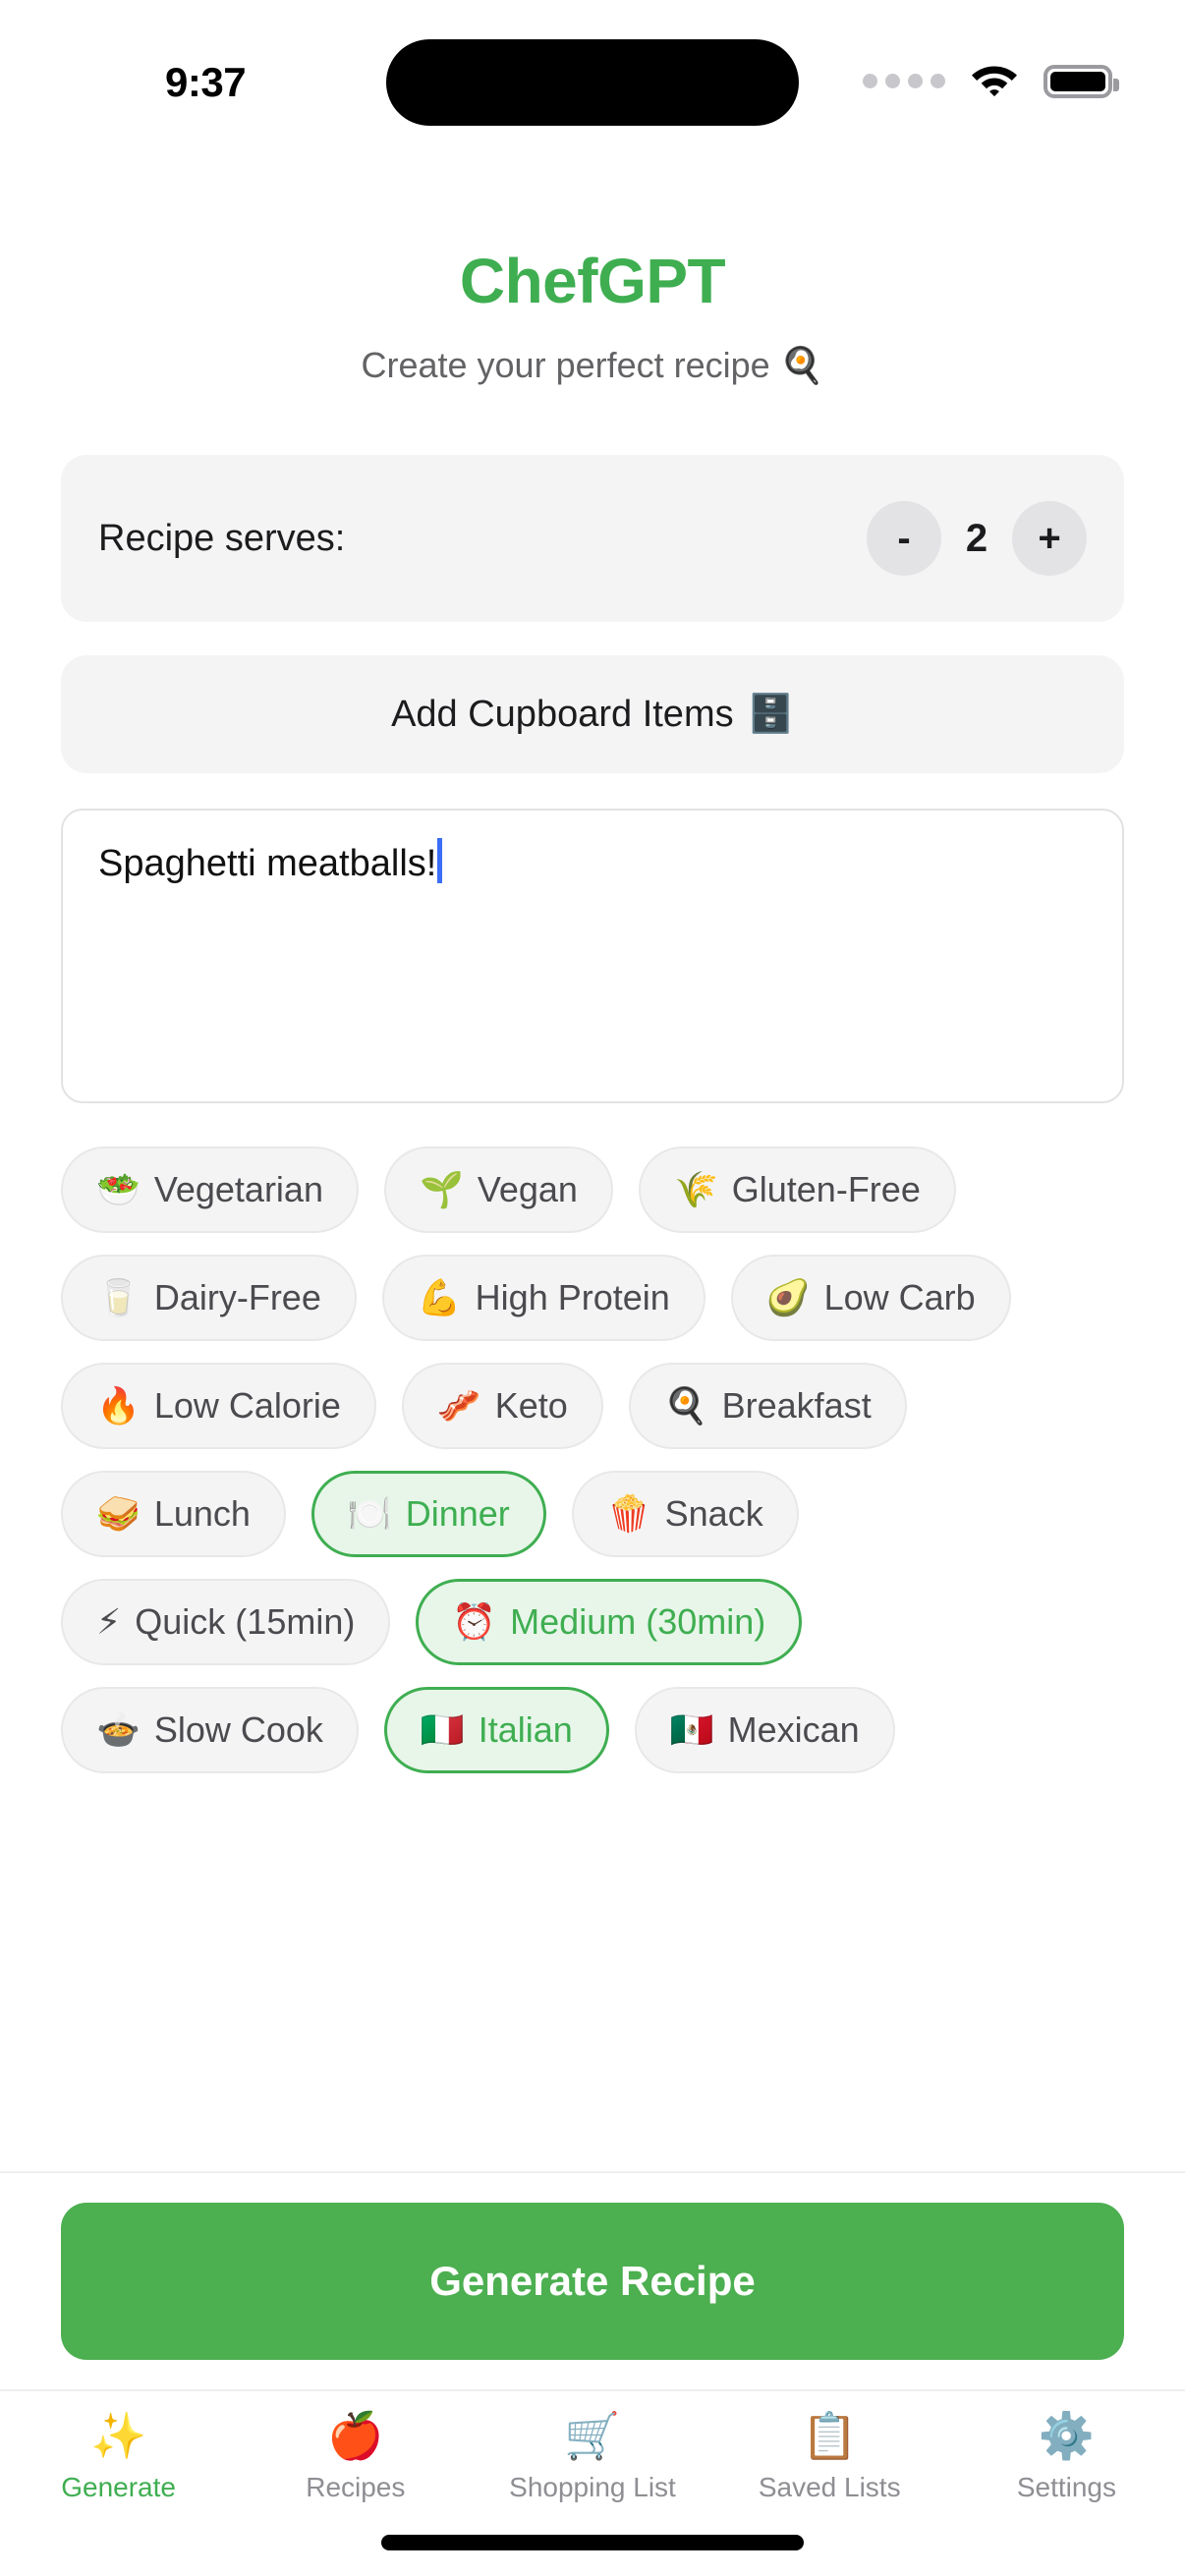  What do you see at coordinates (771, 715) in the screenshot?
I see `file-cabinet-icon: 🗄️` at bounding box center [771, 715].